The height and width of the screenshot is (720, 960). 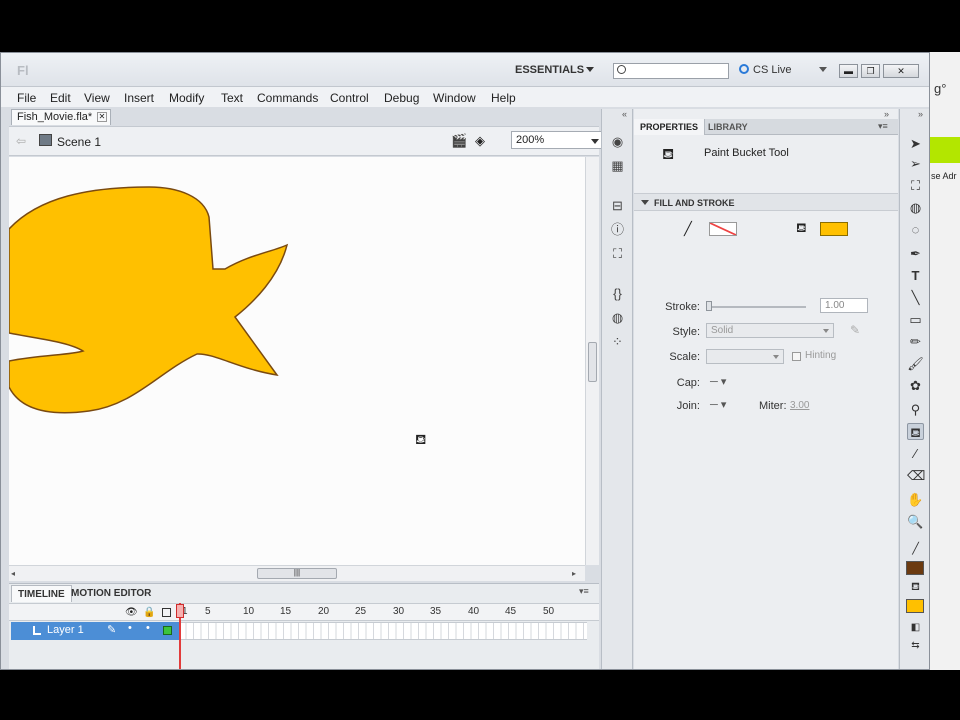 I want to click on scroll-thumb: |||, so click(x=297, y=573).